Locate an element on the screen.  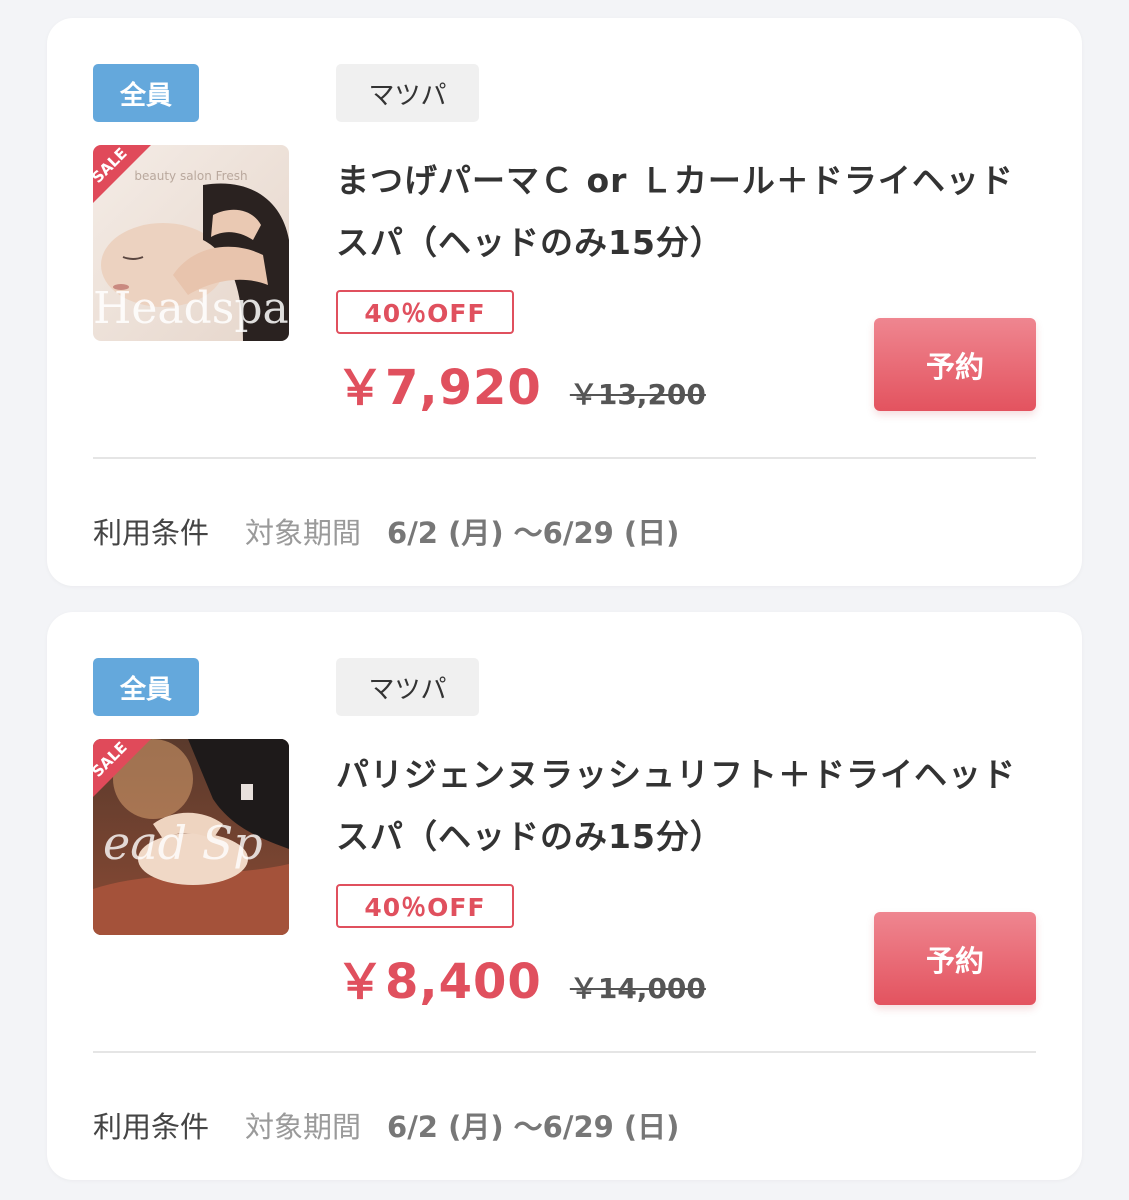
original-price: ￥14,000 is located at coordinates (637, 988).